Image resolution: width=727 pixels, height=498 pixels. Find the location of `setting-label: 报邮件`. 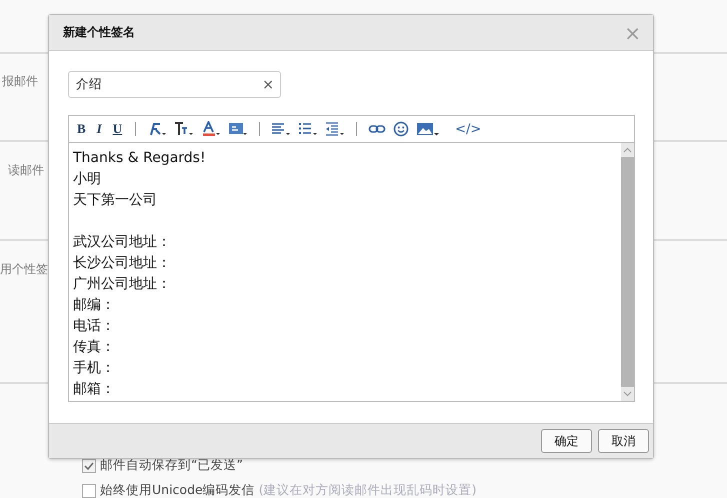

setting-label: 报邮件 is located at coordinates (20, 81).